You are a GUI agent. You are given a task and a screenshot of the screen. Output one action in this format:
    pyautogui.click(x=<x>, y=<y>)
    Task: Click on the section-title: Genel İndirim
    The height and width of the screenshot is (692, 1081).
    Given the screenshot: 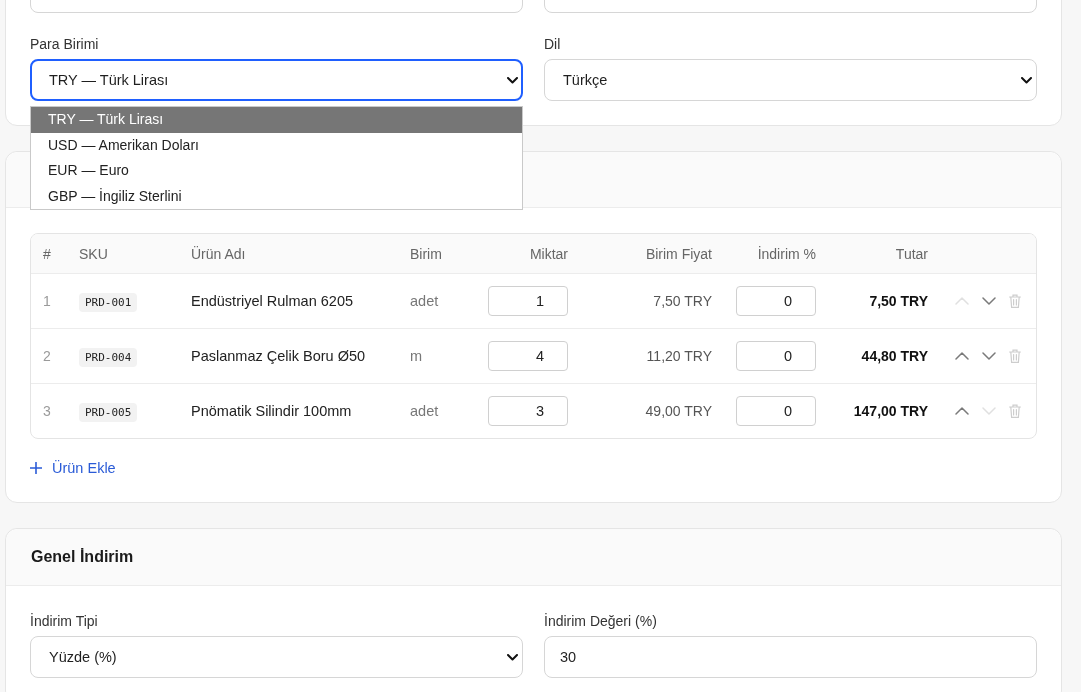 What is the action you would take?
    pyautogui.click(x=82, y=557)
    